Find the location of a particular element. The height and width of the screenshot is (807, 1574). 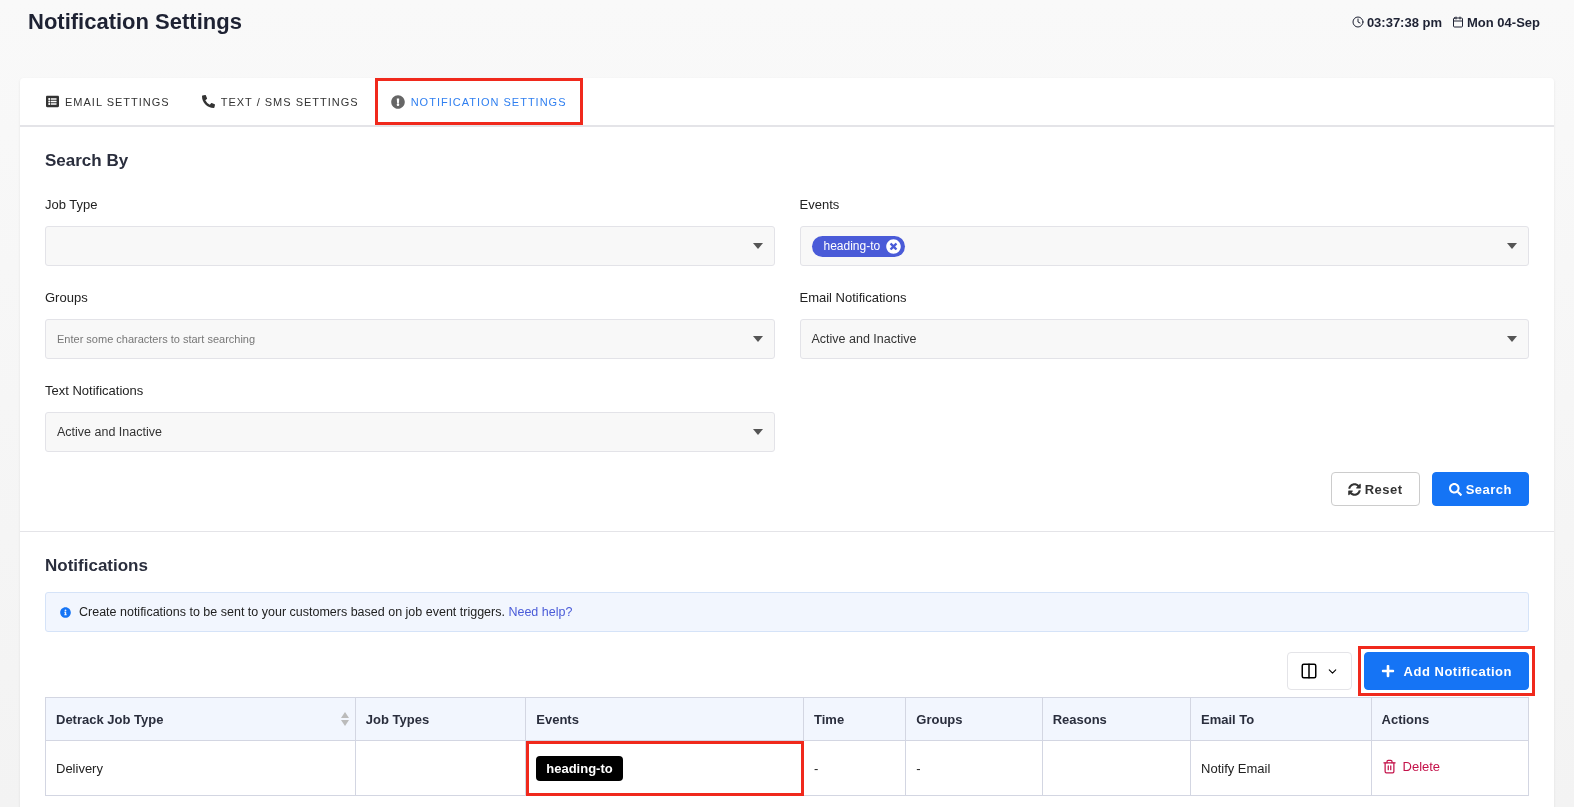

table-cell: Notify Email is located at coordinates (1280, 768).